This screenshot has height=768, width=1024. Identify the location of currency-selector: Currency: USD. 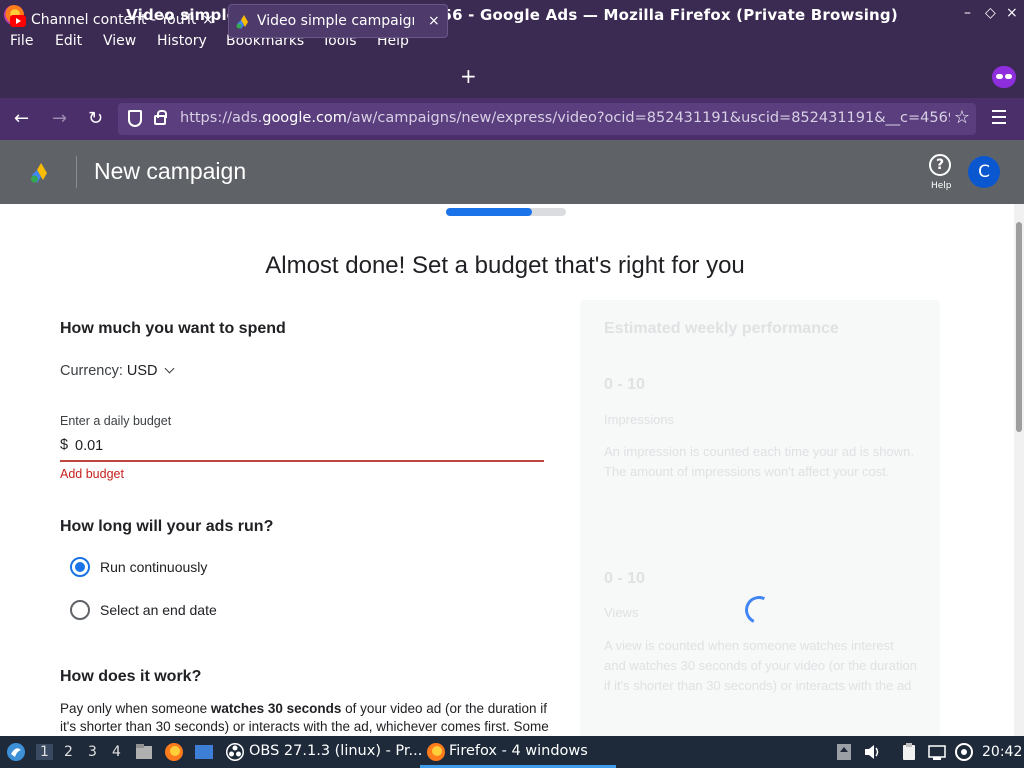
(117, 371).